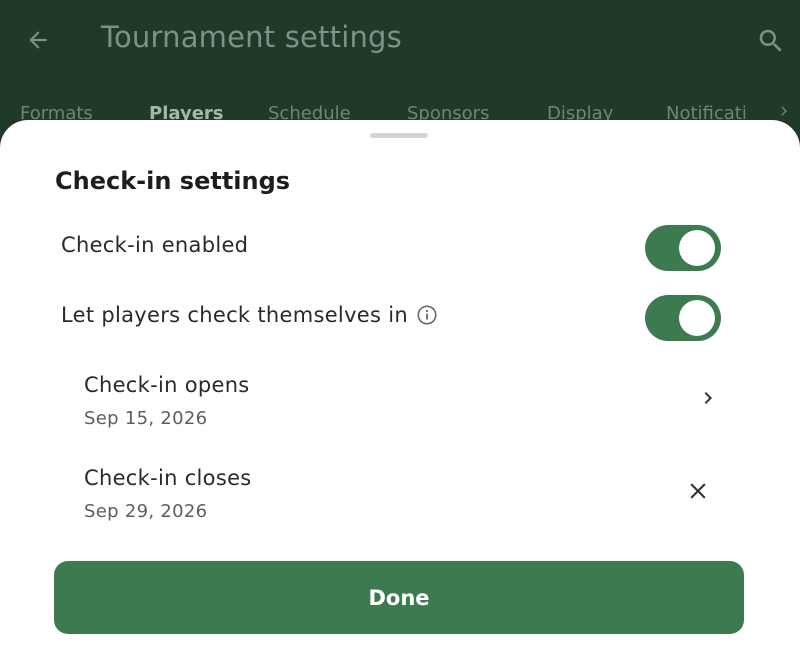 Image resolution: width=800 pixels, height=652 pixels. I want to click on checkin-opens-date: Sep 15, 2026, so click(146, 418).